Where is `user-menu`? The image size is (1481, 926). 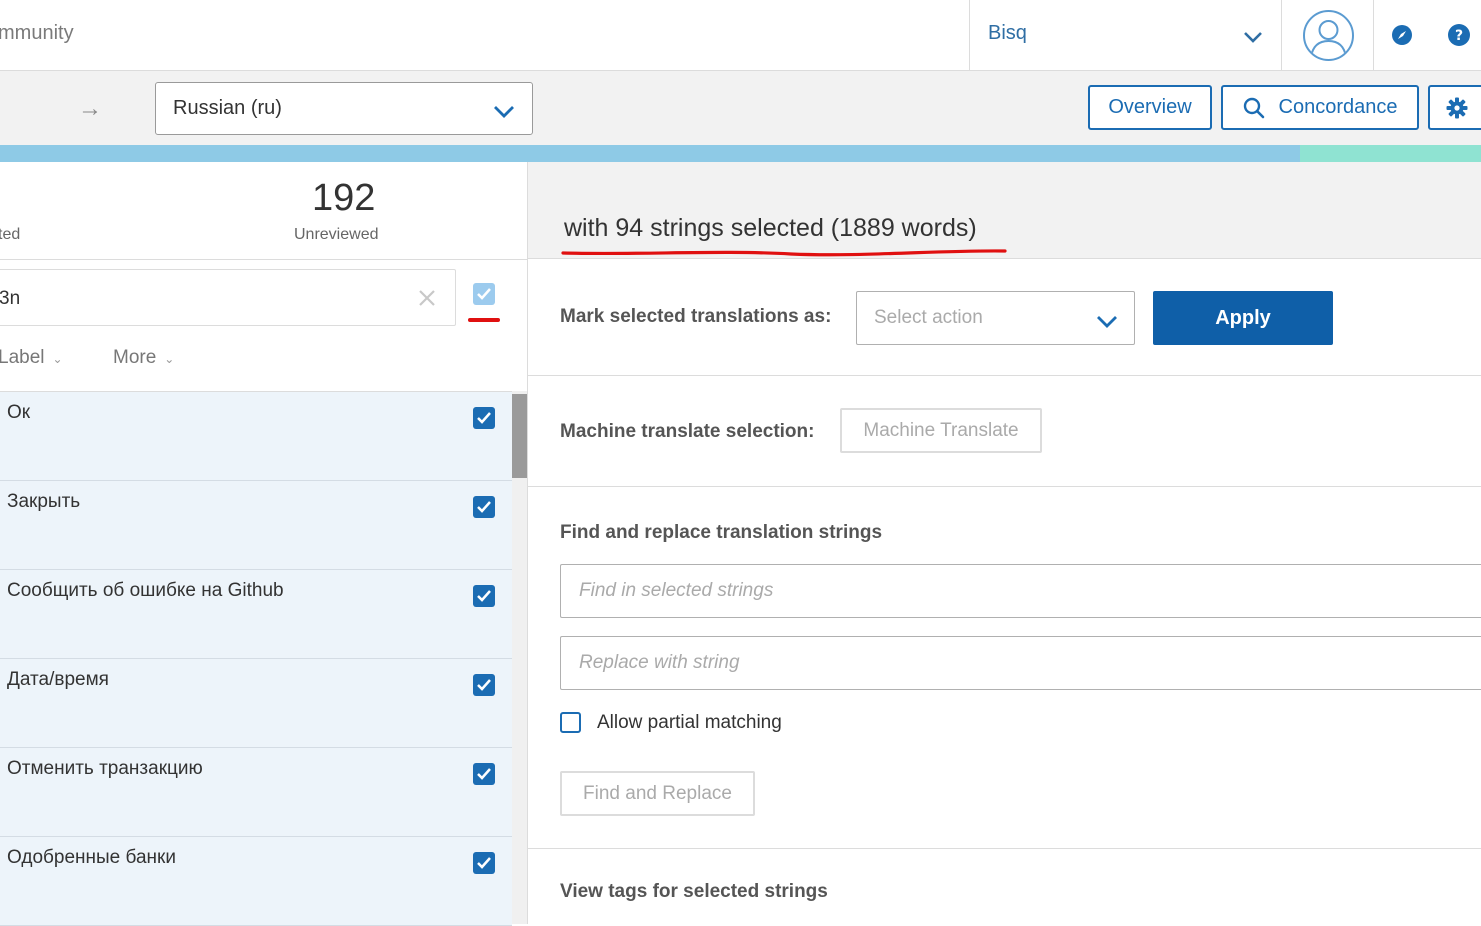
user-menu is located at coordinates (1327, 35).